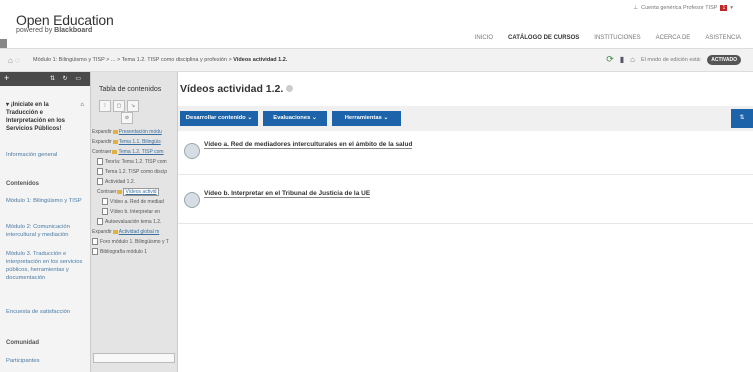 The width and height of the screenshot is (753, 372). Describe the element at coordinates (610, 59) in the screenshot. I see `refresh-icon: ⟳` at that location.